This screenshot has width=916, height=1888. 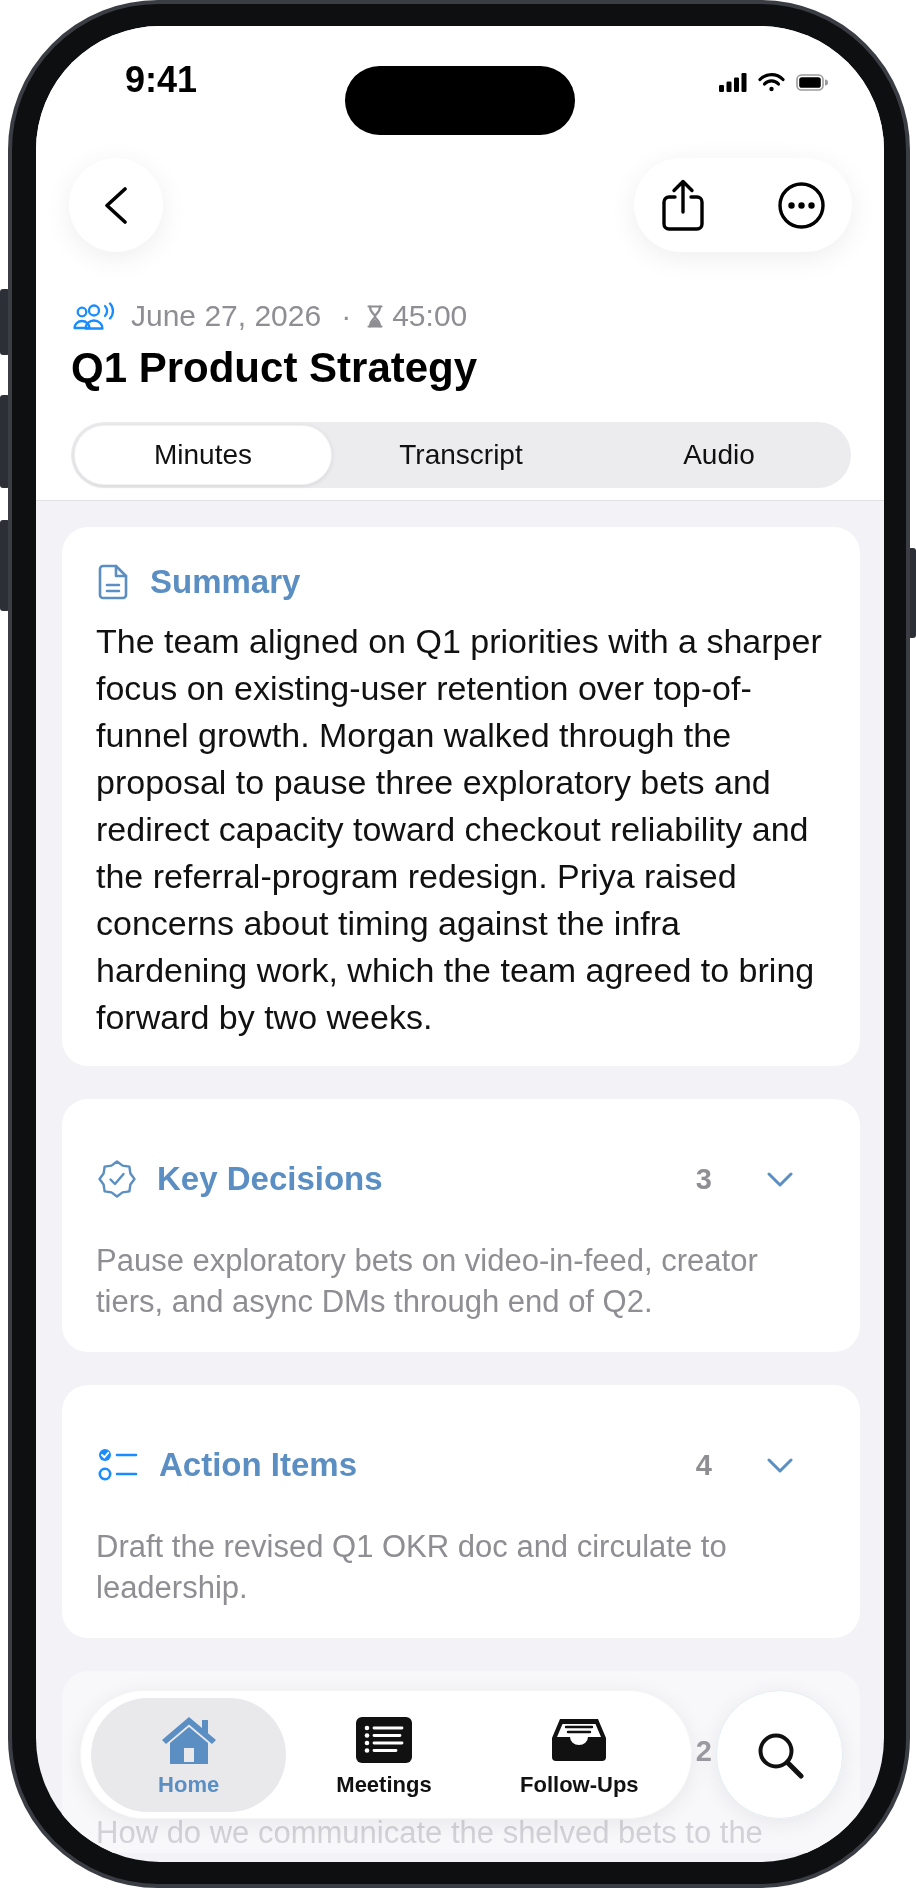 What do you see at coordinates (801, 205) in the screenshot?
I see `more-icon` at bounding box center [801, 205].